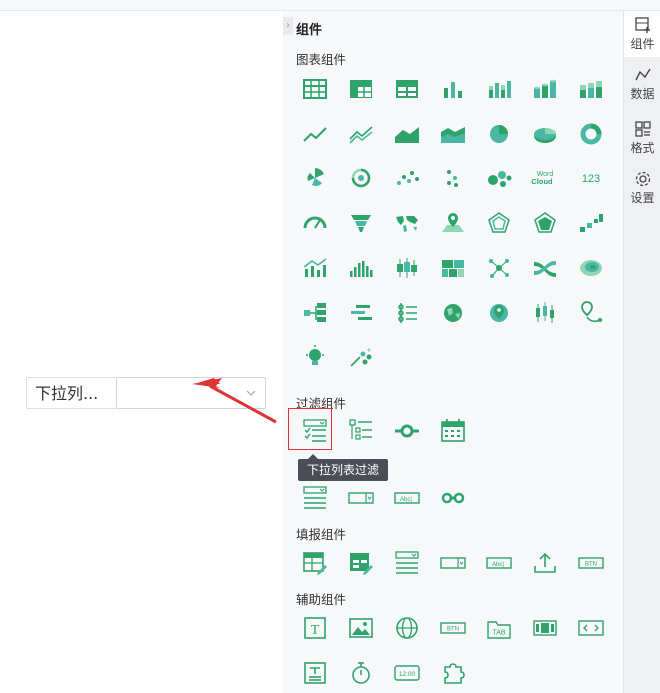 The width and height of the screenshot is (660, 693). I want to click on scatter-chart-icon, so click(407, 178).